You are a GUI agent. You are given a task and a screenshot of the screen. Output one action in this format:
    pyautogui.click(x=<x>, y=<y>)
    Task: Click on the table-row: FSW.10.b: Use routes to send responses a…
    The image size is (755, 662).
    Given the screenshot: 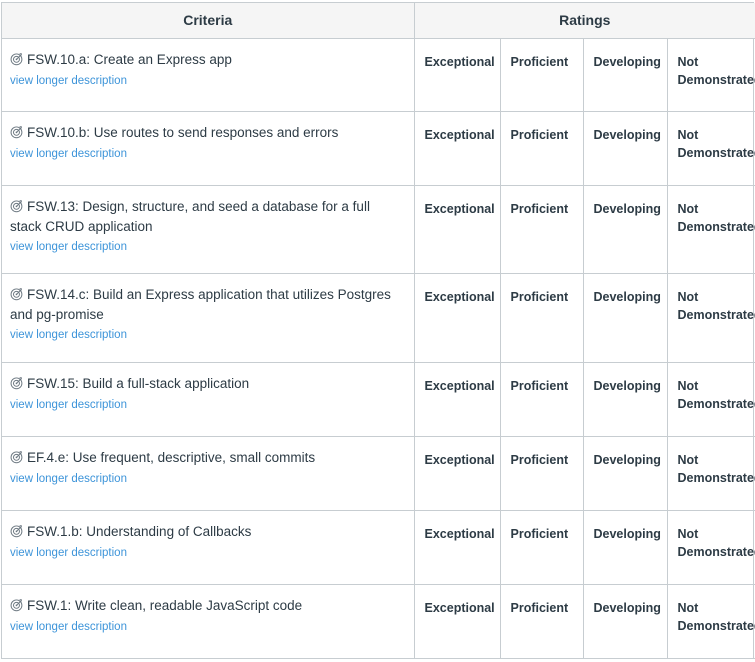 What is the action you would take?
    pyautogui.click(x=378, y=149)
    